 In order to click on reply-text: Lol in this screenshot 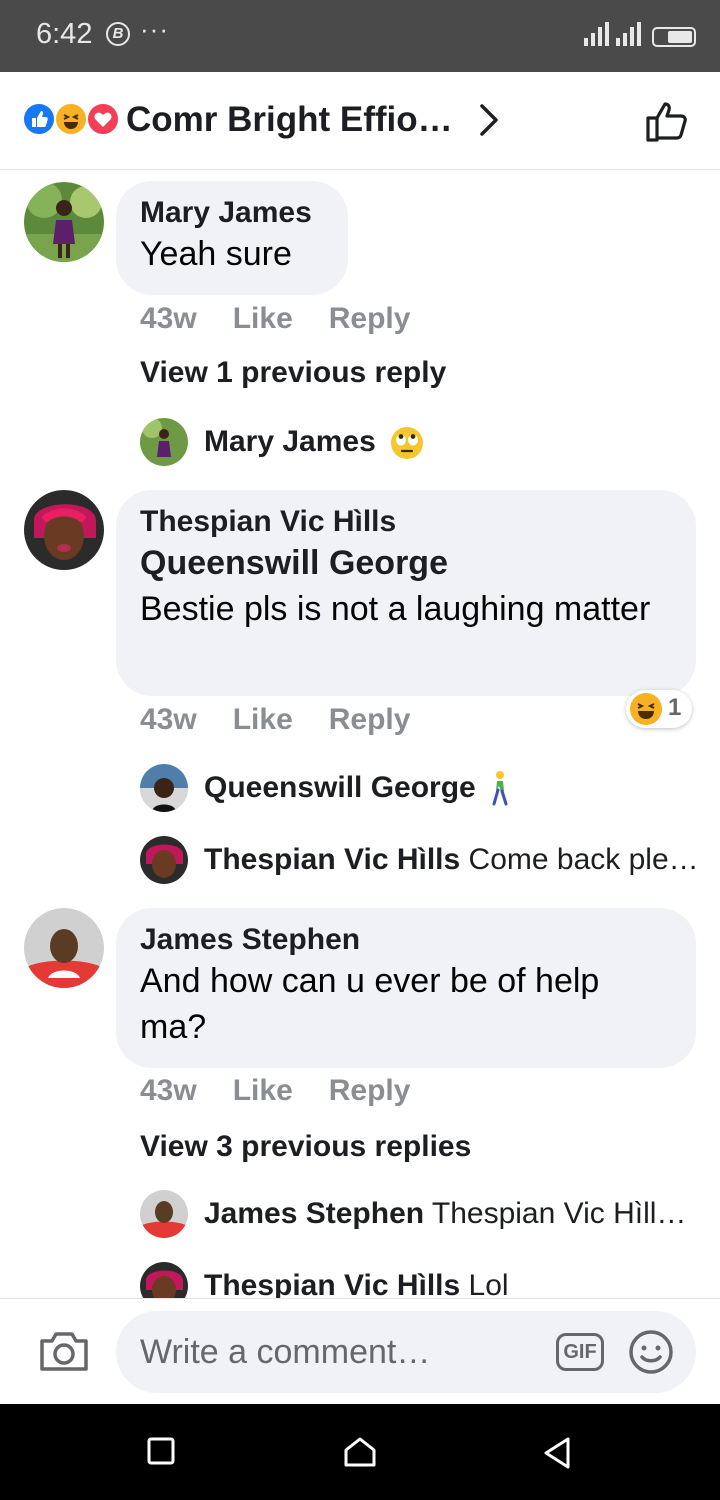, I will do `click(488, 1283)`.